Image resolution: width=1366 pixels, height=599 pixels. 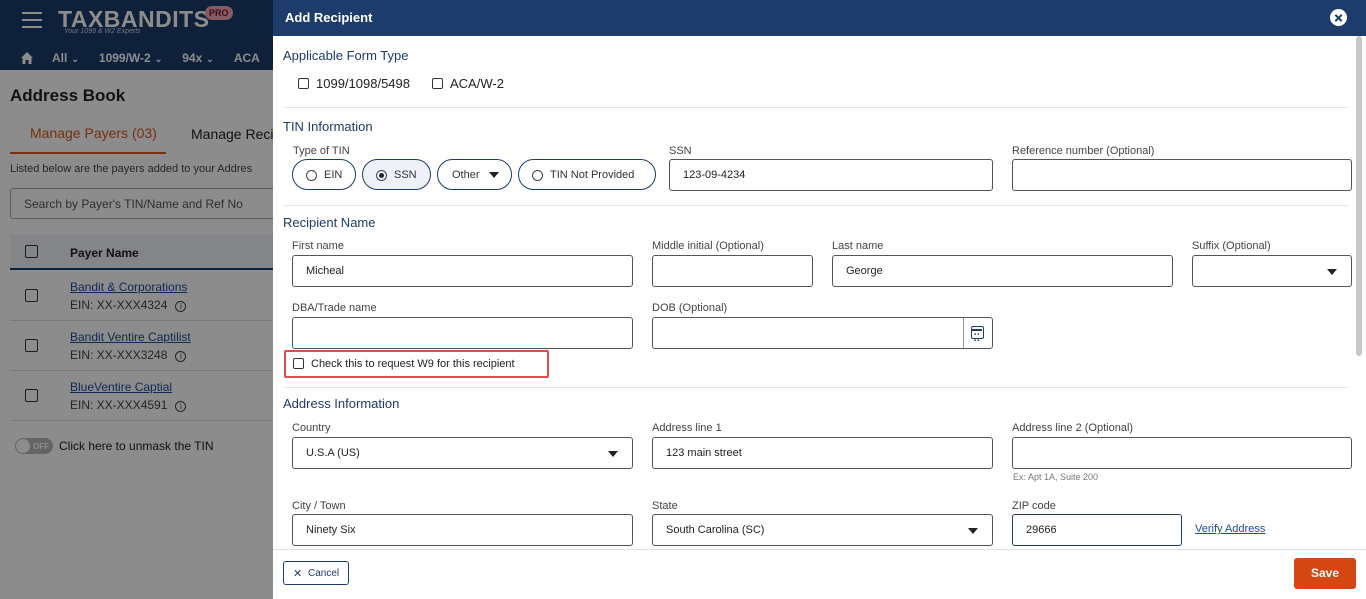 What do you see at coordinates (680, 151) in the screenshot?
I see `ssn-label: SSN` at bounding box center [680, 151].